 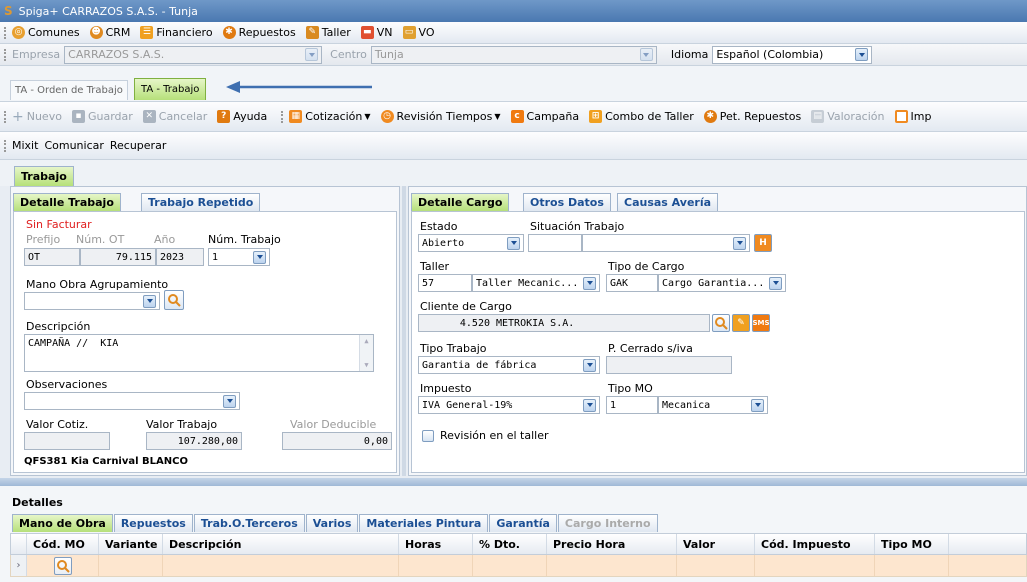 I want to click on tipo-trabajo-select: Garantia de fábrica, so click(x=509, y=365).